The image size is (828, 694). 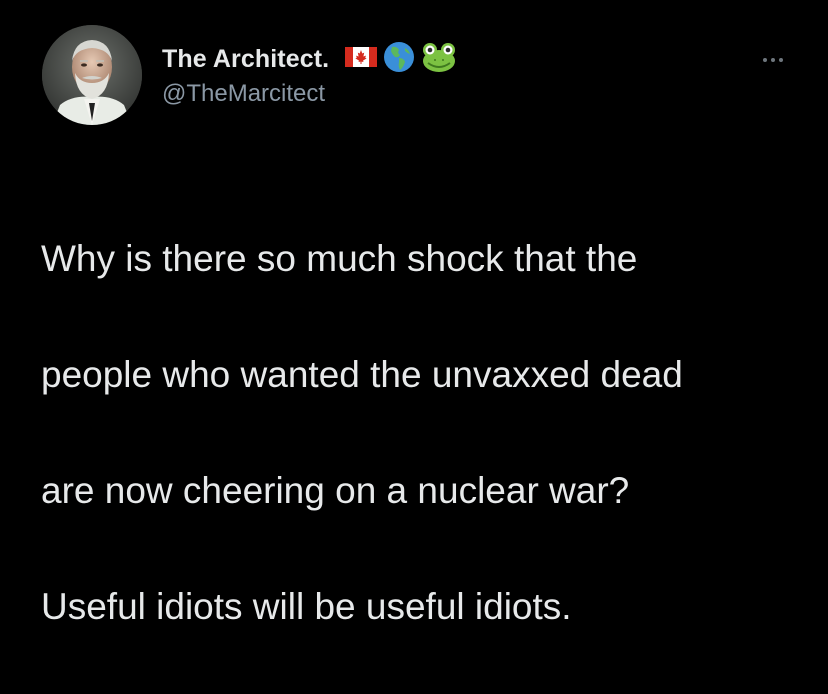 What do you see at coordinates (362, 374) in the screenshot?
I see `tweet-text-line: people who wanted the unvaxxed dead` at bounding box center [362, 374].